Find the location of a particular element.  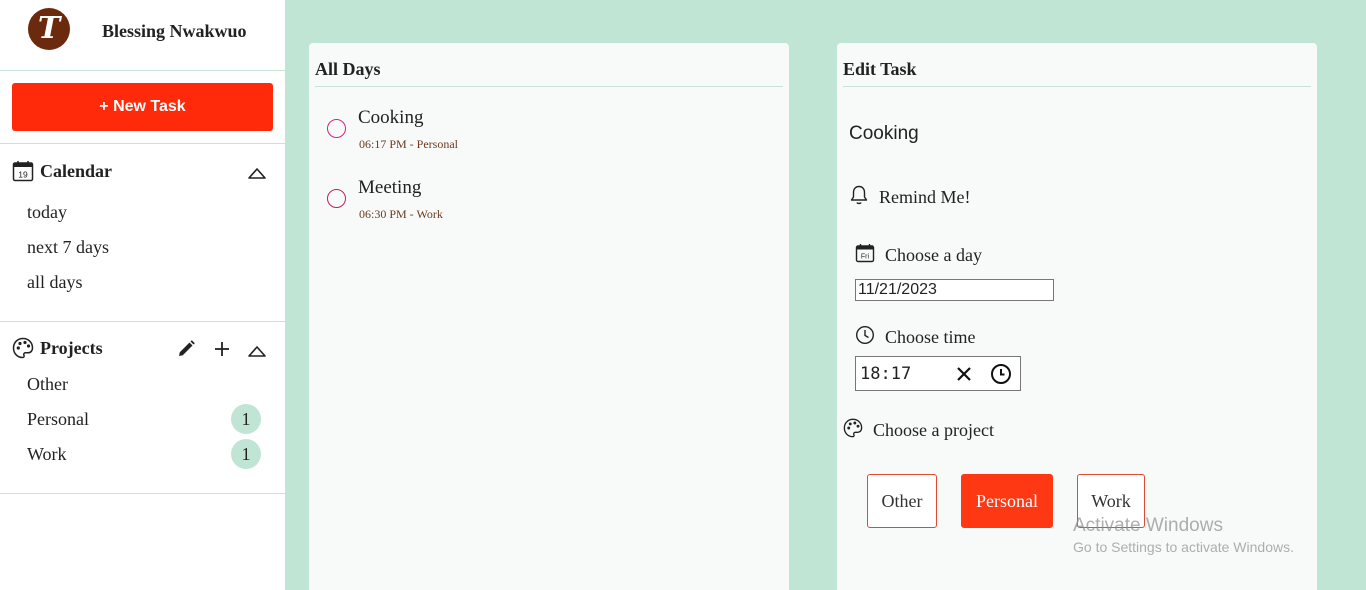

new-task-button: + New Task is located at coordinates (142, 107).